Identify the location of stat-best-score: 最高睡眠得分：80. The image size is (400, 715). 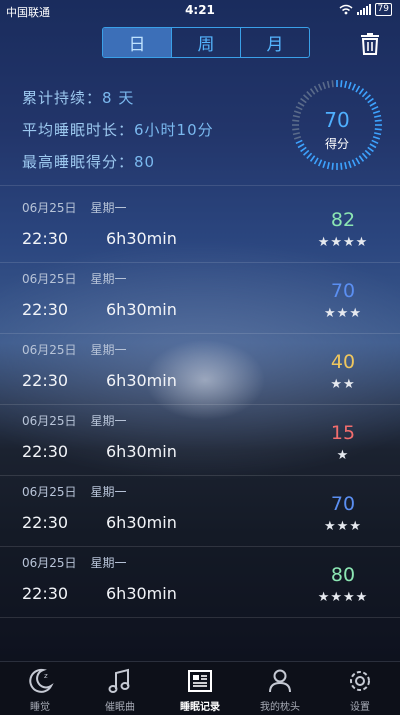
(88, 161).